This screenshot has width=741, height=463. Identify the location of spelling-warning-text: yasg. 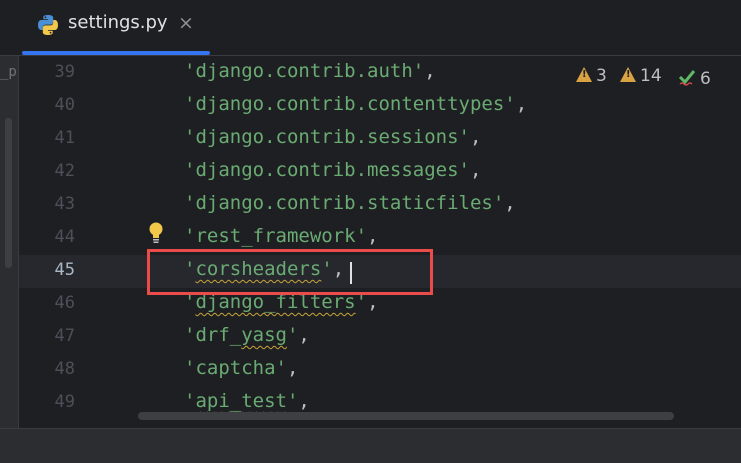
(264, 335).